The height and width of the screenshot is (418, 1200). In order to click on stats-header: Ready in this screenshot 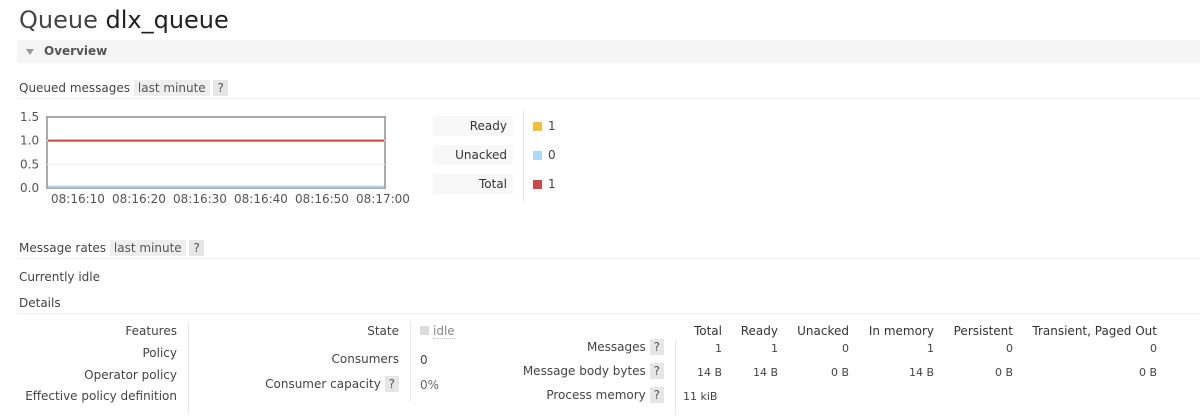, I will do `click(759, 331)`.